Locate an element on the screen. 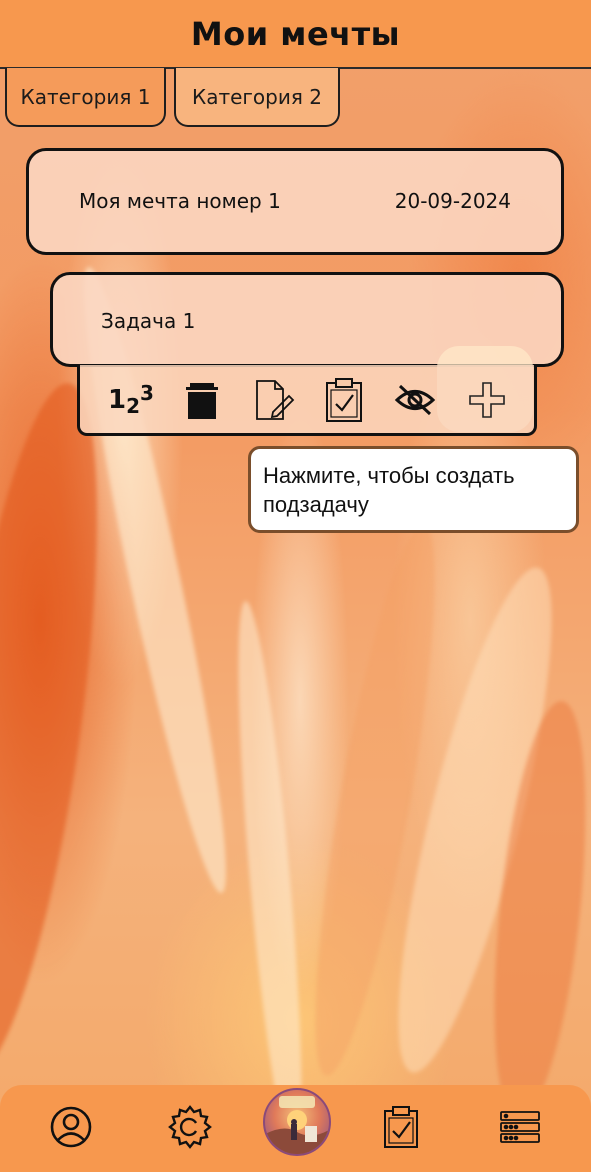 This screenshot has width=591, height=1172. numbering-button: 123 is located at coordinates (131, 400).